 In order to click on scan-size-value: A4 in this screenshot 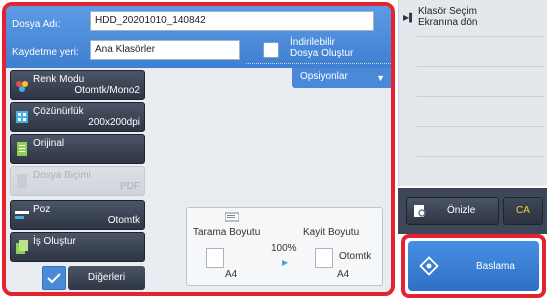, I will do `click(231, 274)`.